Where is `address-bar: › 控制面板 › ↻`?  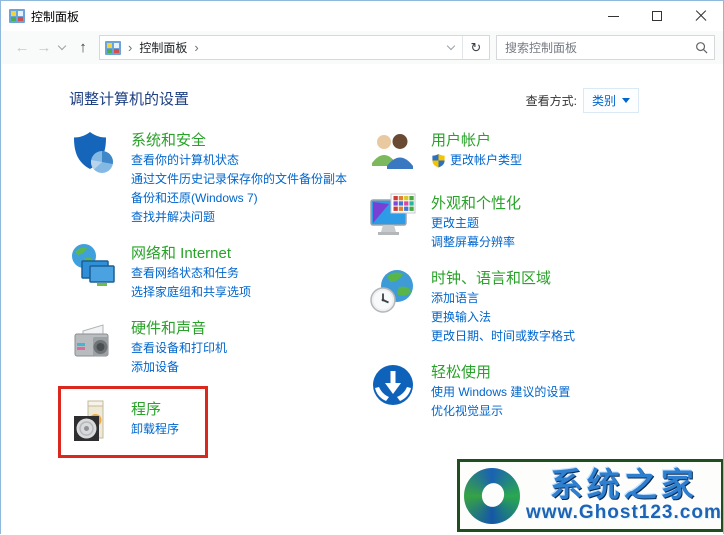 address-bar: › 控制面板 › ↻ is located at coordinates (294, 47).